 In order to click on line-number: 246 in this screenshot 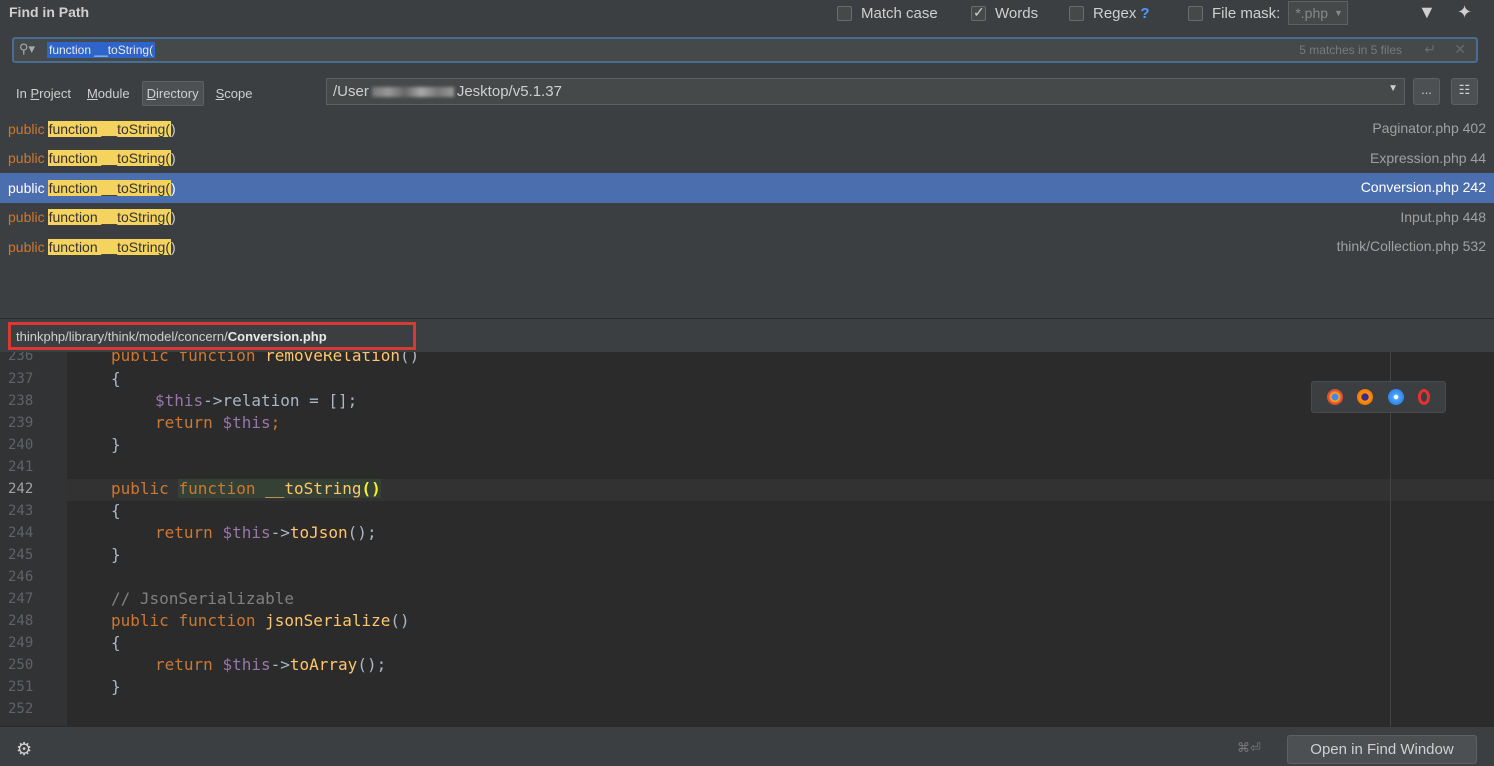, I will do `click(21, 577)`.